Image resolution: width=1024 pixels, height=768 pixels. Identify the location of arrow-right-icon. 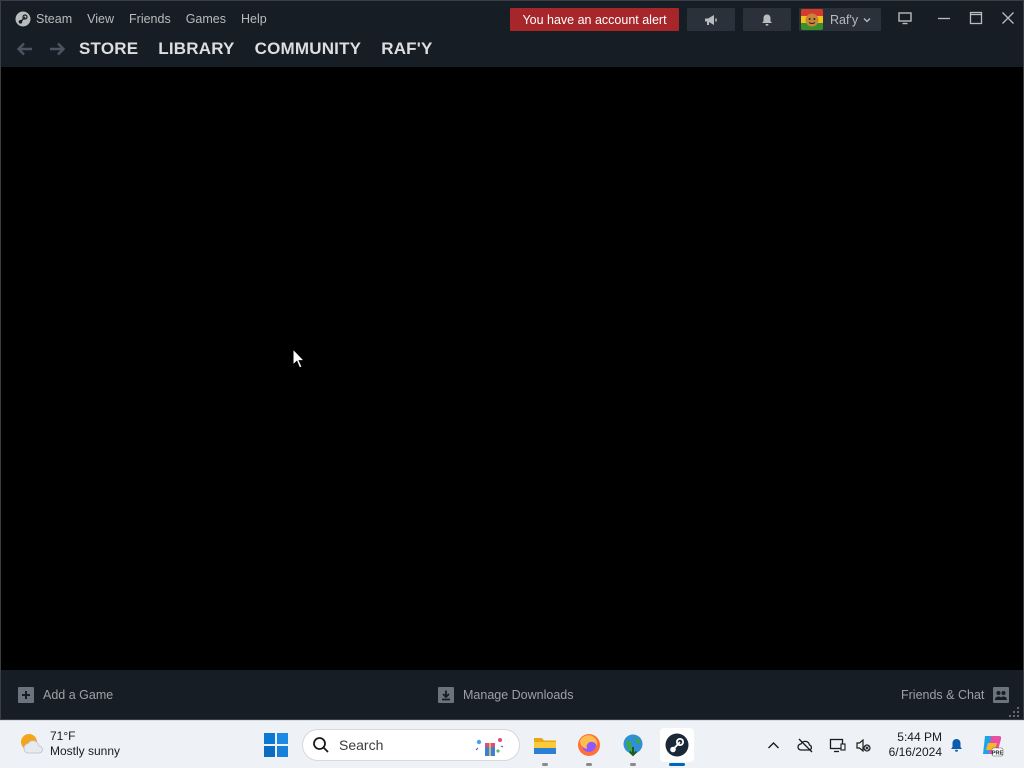
(58, 49).